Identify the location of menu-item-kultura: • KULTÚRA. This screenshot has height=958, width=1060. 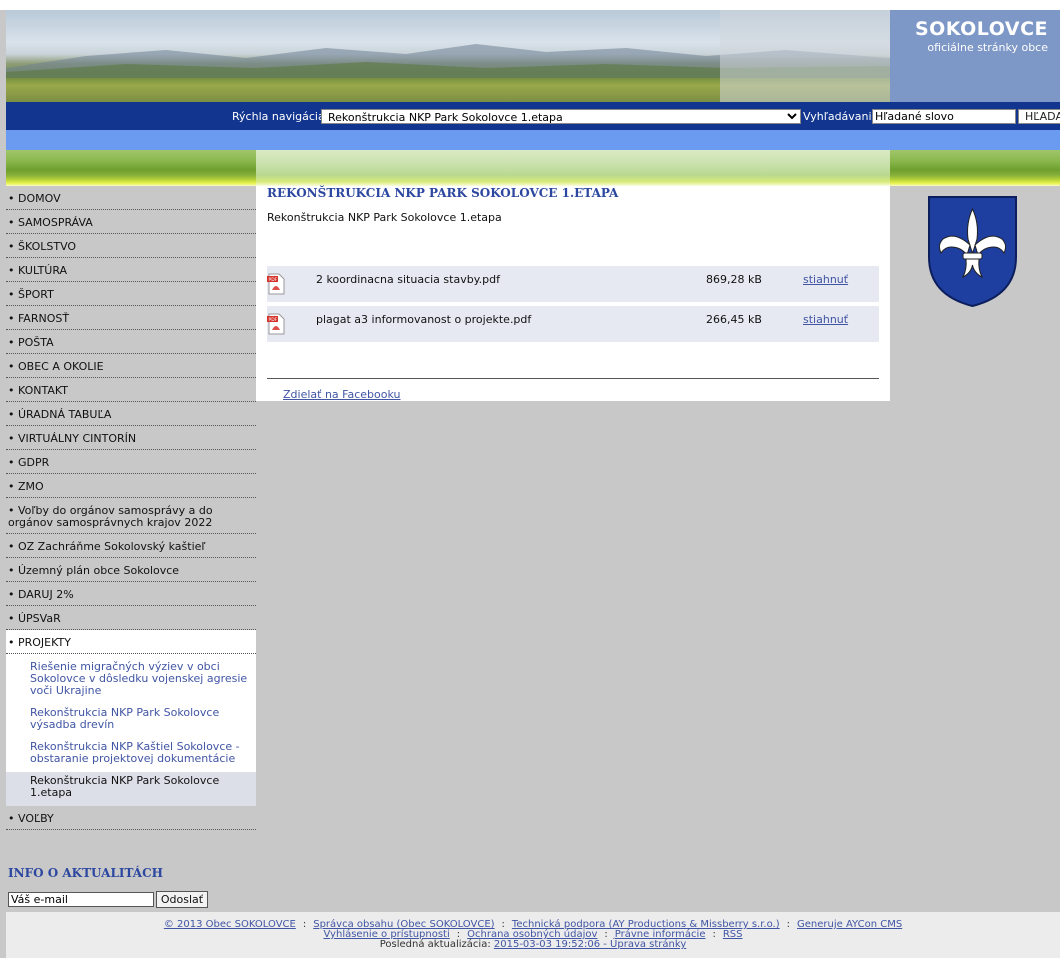
(131, 270).